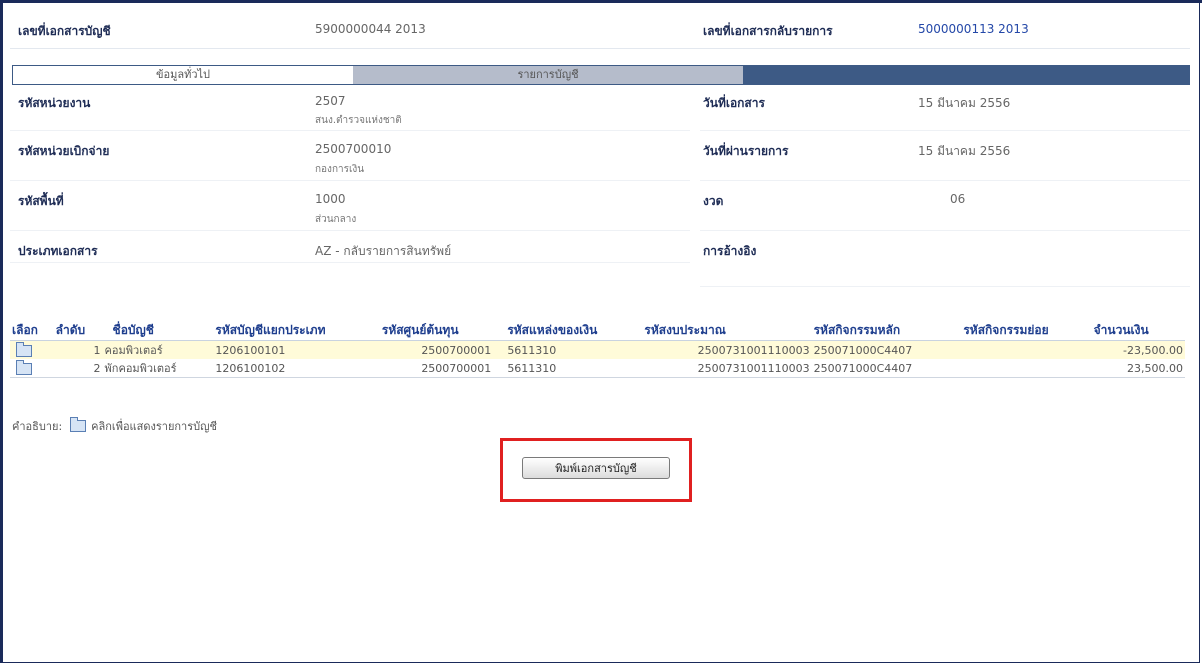 The image size is (1202, 665). Describe the element at coordinates (713, 201) in the screenshot. I see `period-label: งวด` at that location.